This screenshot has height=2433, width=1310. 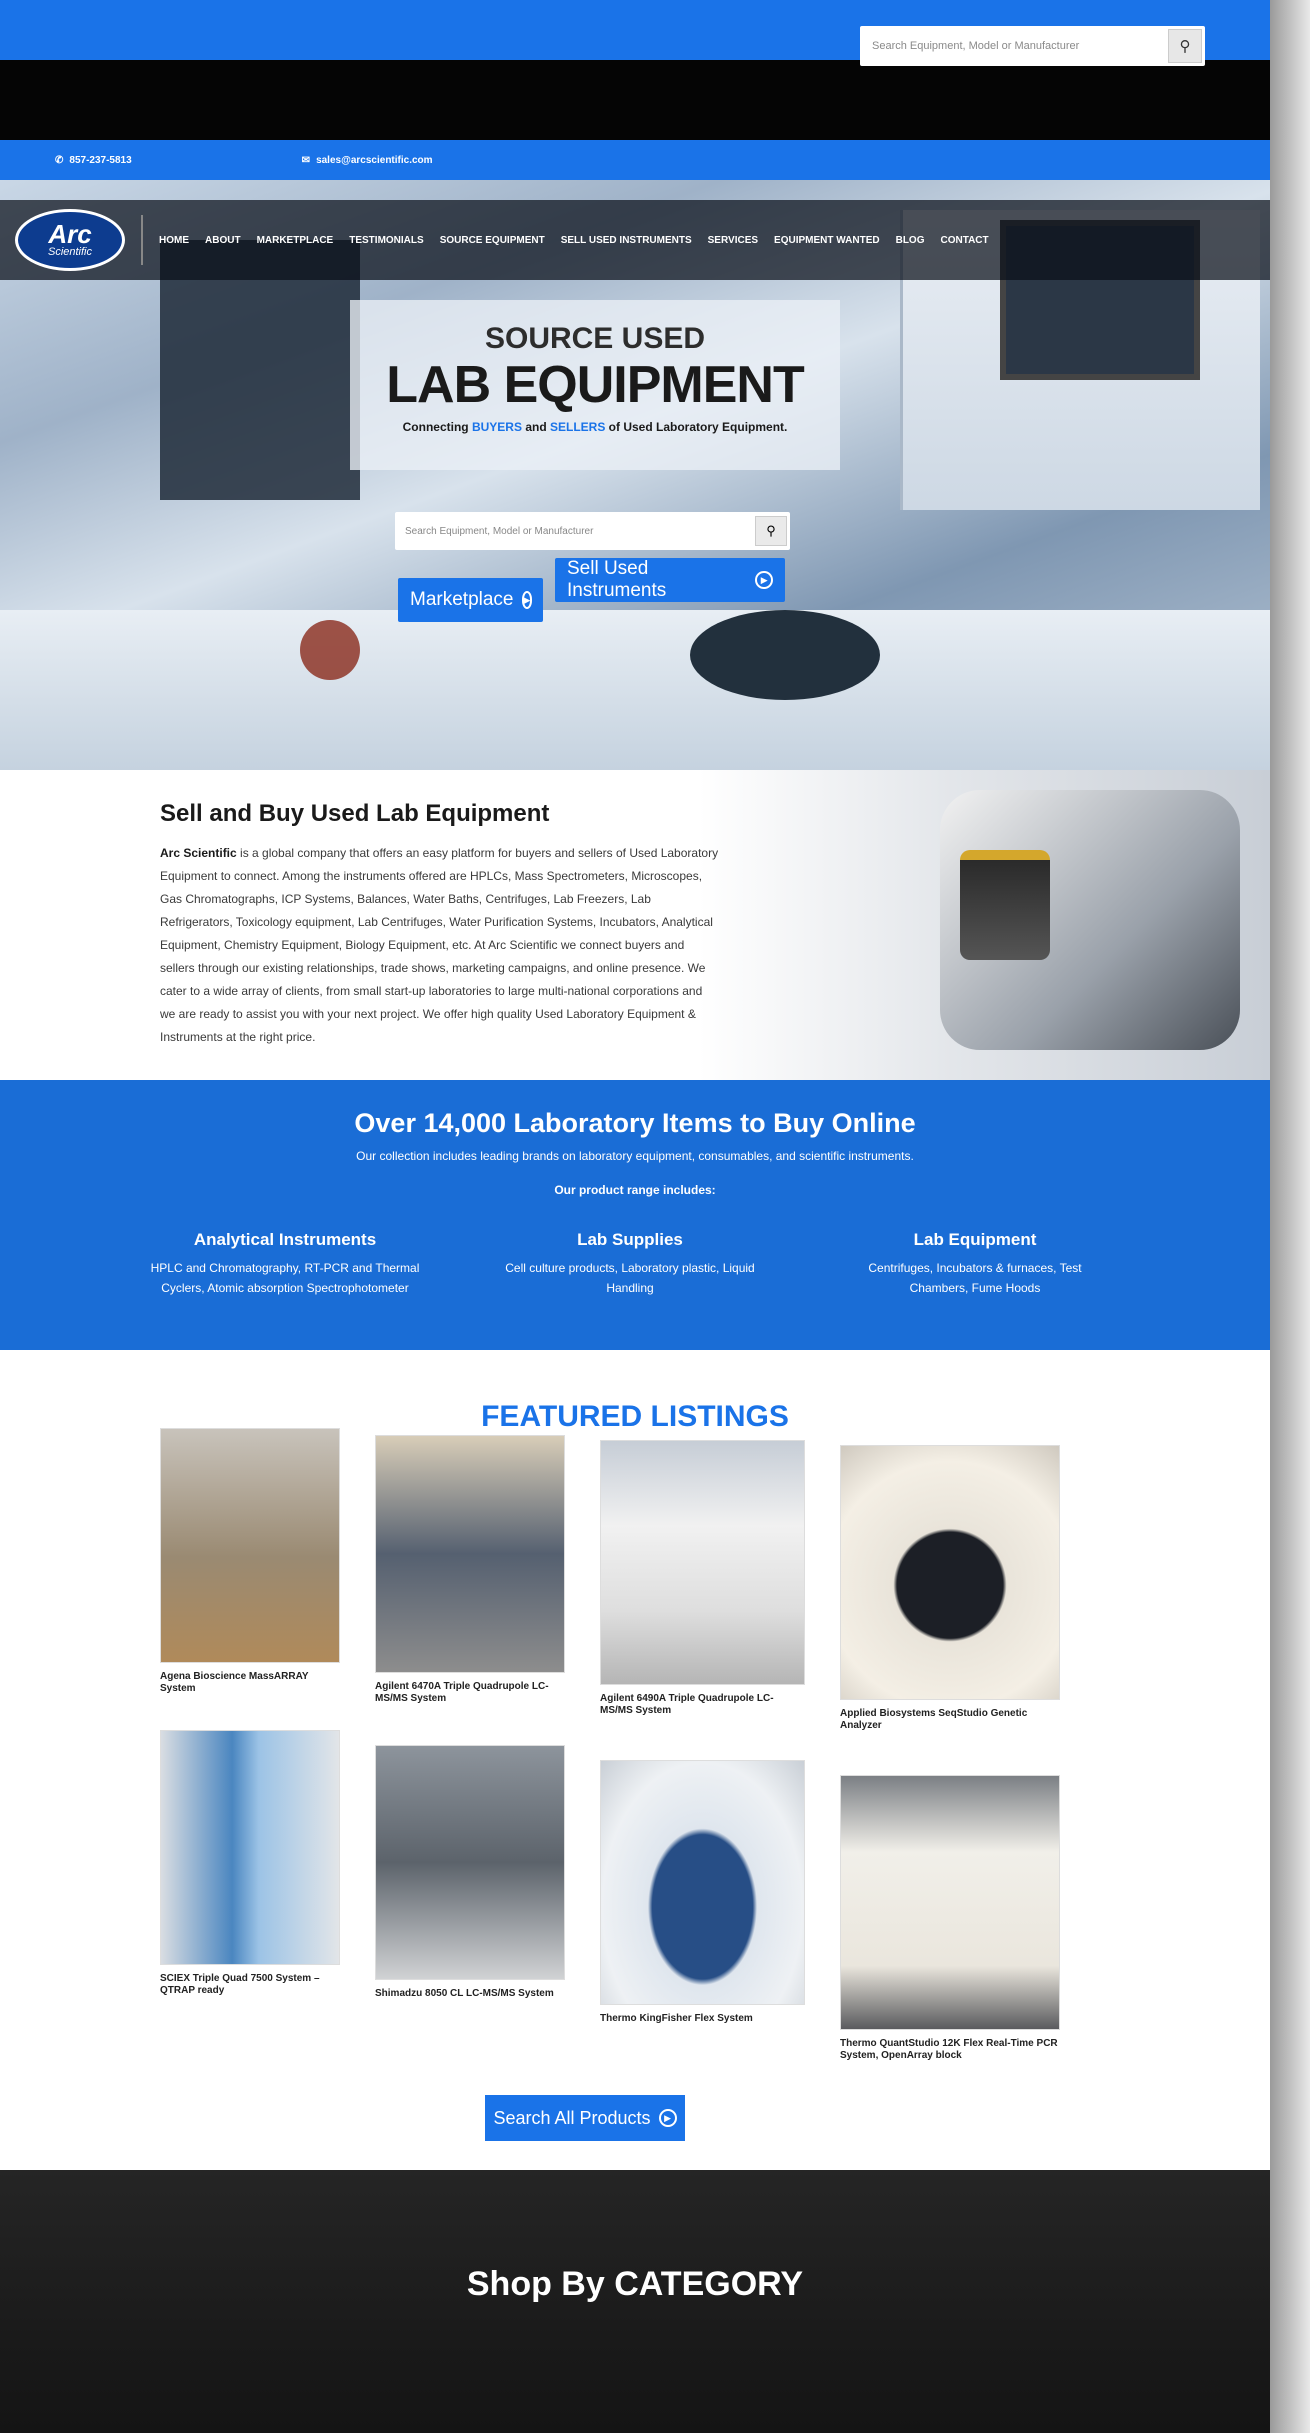 I want to click on listing-card: Thermo KingFisher Flex System, so click(x=702, y=1892).